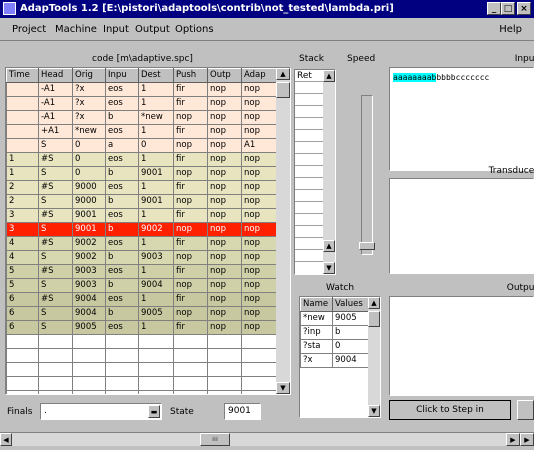  What do you see at coordinates (141, 229) in the screenshot?
I see `code-table-row: 3 S 9001 b 9002 nop nop nop` at bounding box center [141, 229].